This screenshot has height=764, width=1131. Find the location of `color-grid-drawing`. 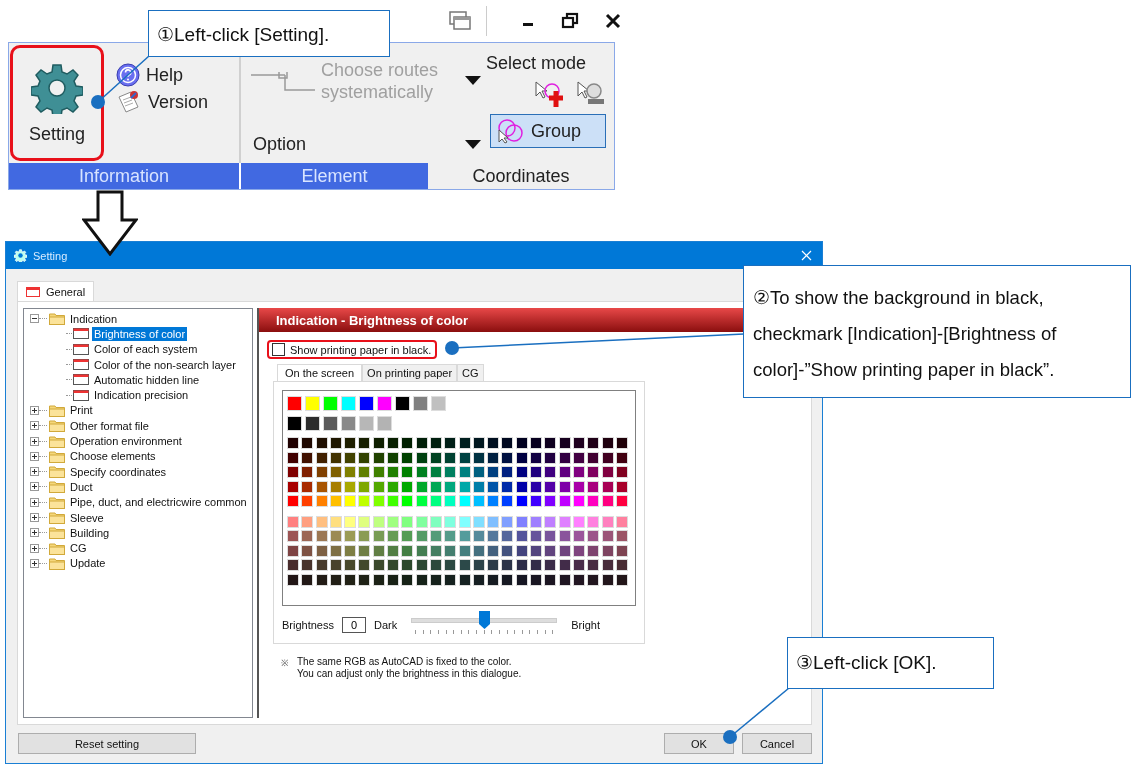

color-grid-drawing is located at coordinates (457, 512).